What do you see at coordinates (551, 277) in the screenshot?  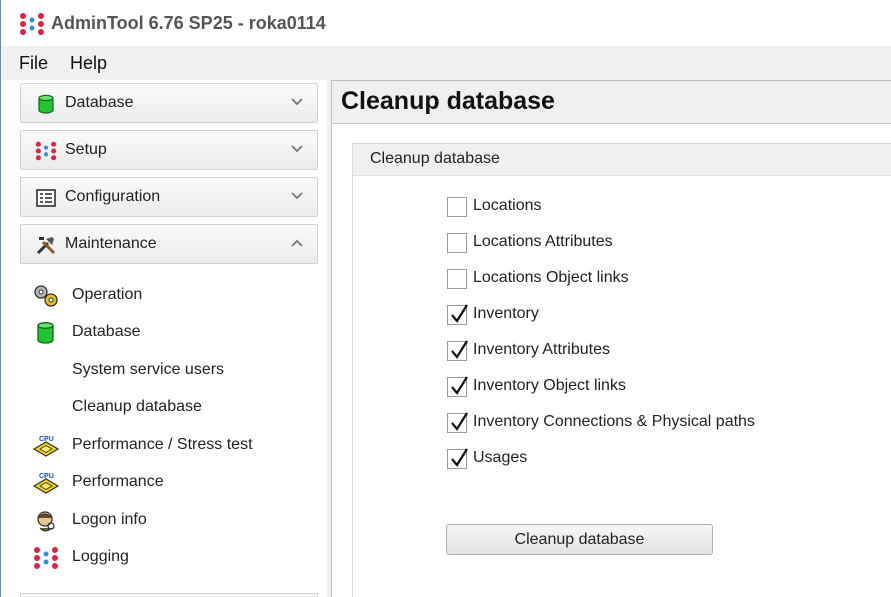 I see `option-label: Locations Object links` at bounding box center [551, 277].